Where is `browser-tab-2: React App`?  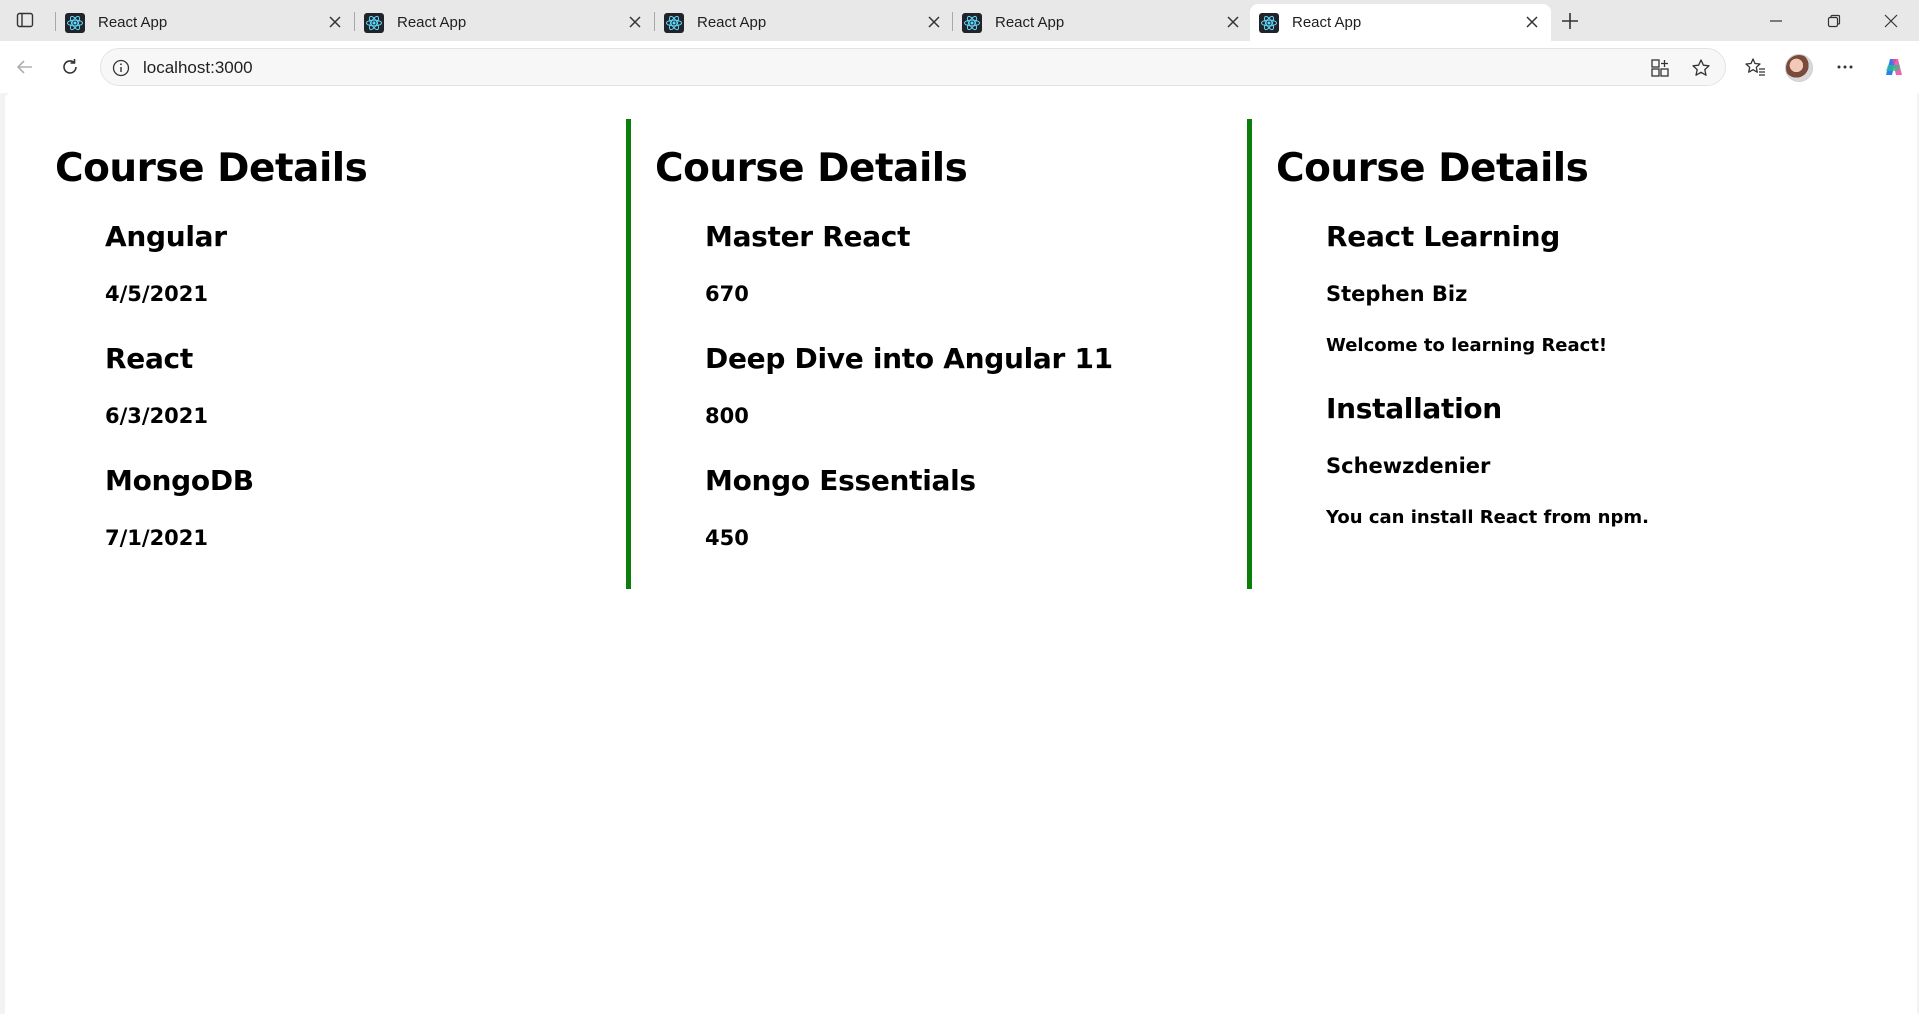
browser-tab-2: React App is located at coordinates (504, 22).